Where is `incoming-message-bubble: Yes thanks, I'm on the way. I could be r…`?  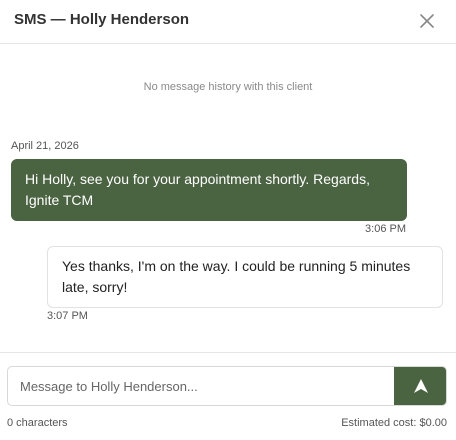
incoming-message-bubble: Yes thanks, I'm on the way. I could be r… is located at coordinates (245, 277).